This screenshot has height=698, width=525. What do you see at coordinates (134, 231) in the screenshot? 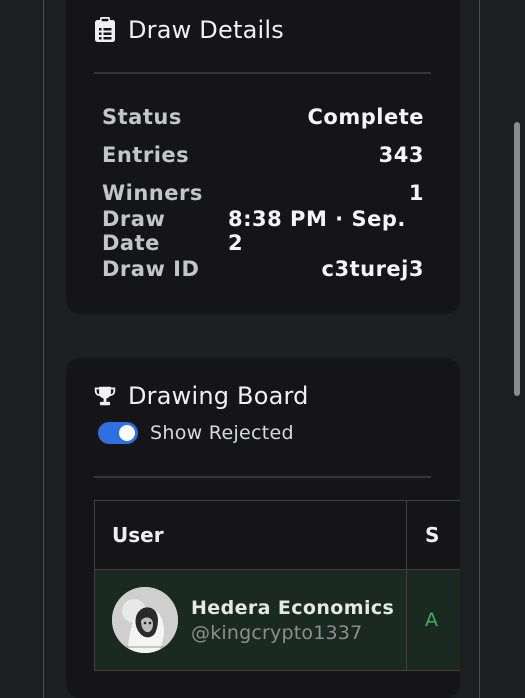
I see `detail-label: Draw Date` at bounding box center [134, 231].